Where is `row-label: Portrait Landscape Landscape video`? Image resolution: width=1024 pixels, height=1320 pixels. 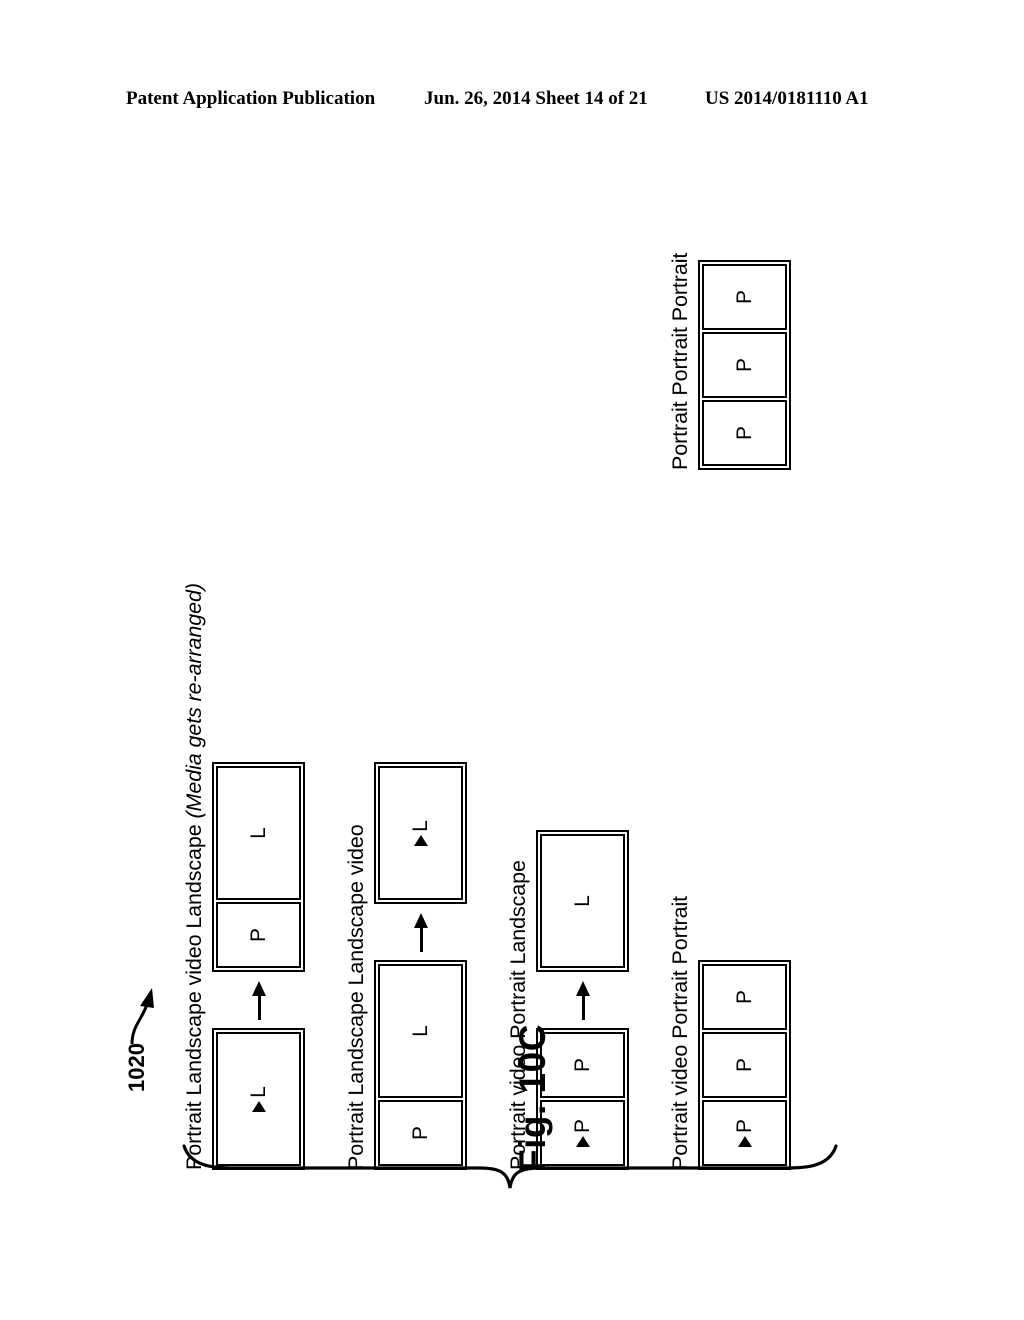
row-label: Portrait Landscape Landscape video is located at coordinates (356, 997).